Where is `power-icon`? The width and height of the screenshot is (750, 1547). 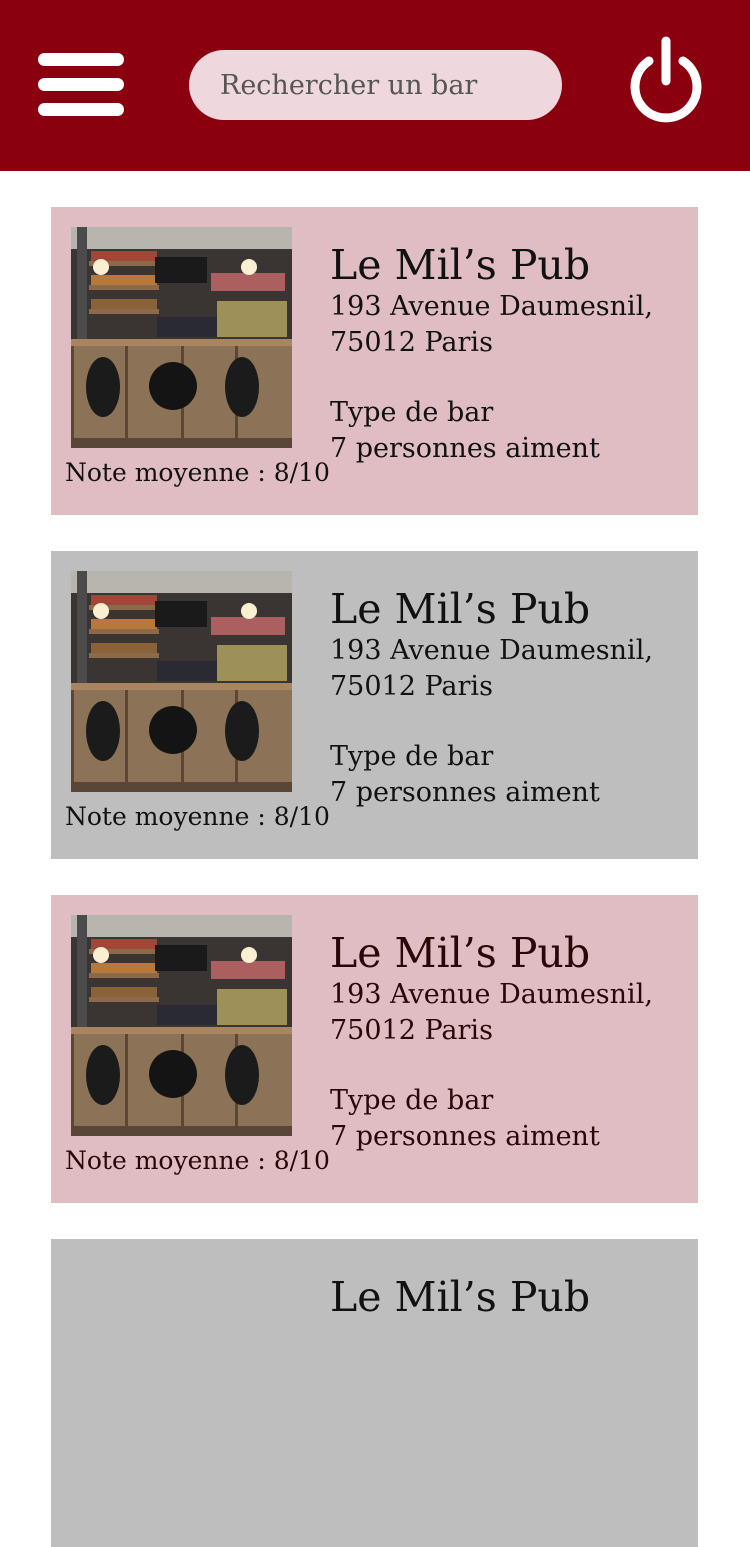
power-icon is located at coordinates (666, 81).